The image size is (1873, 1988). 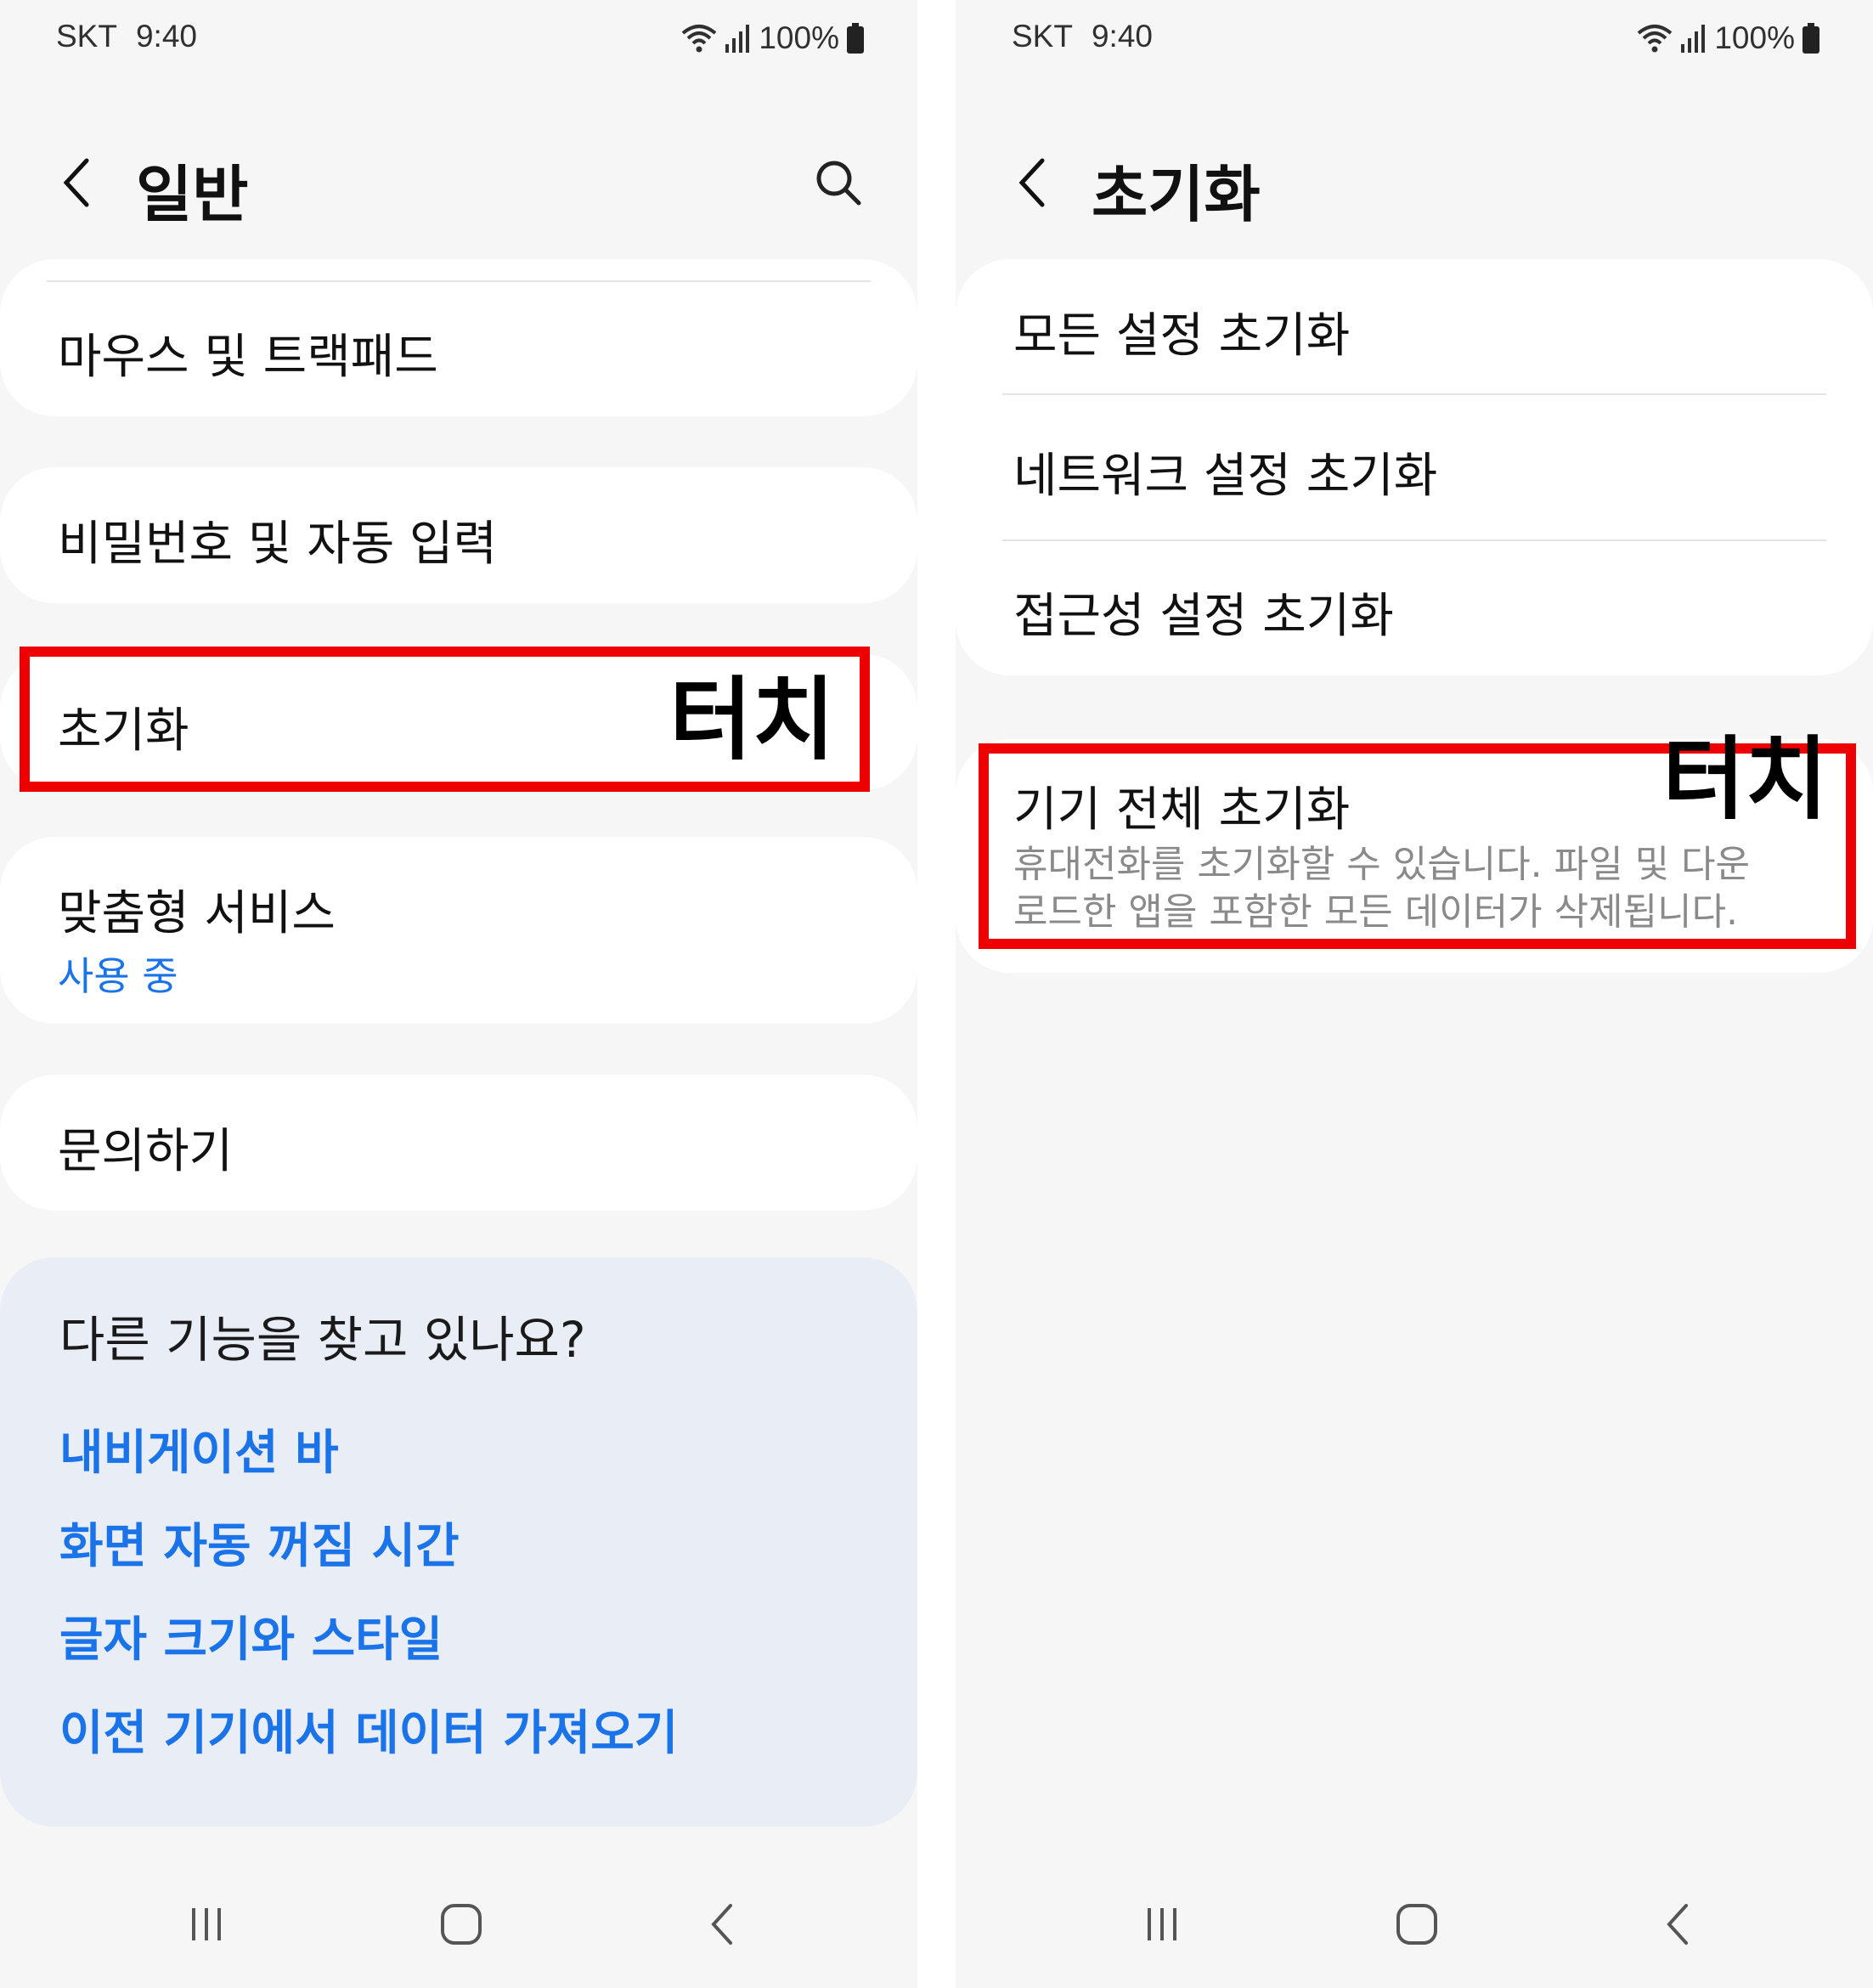 I want to click on card-contact: 문의하기, so click(x=458, y=1143).